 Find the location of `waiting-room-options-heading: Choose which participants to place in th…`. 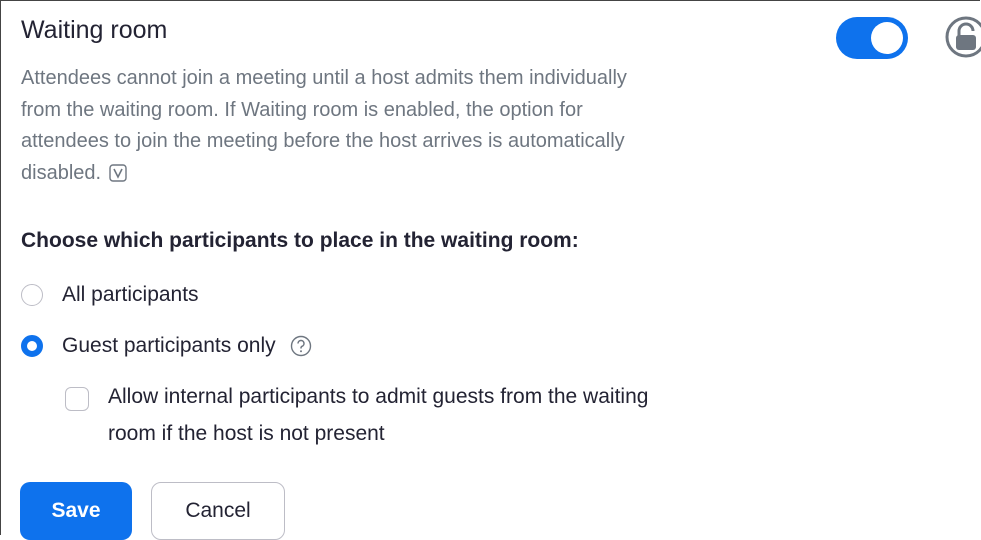

waiting-room-options-heading: Choose which participants to place in th… is located at coordinates (300, 240).